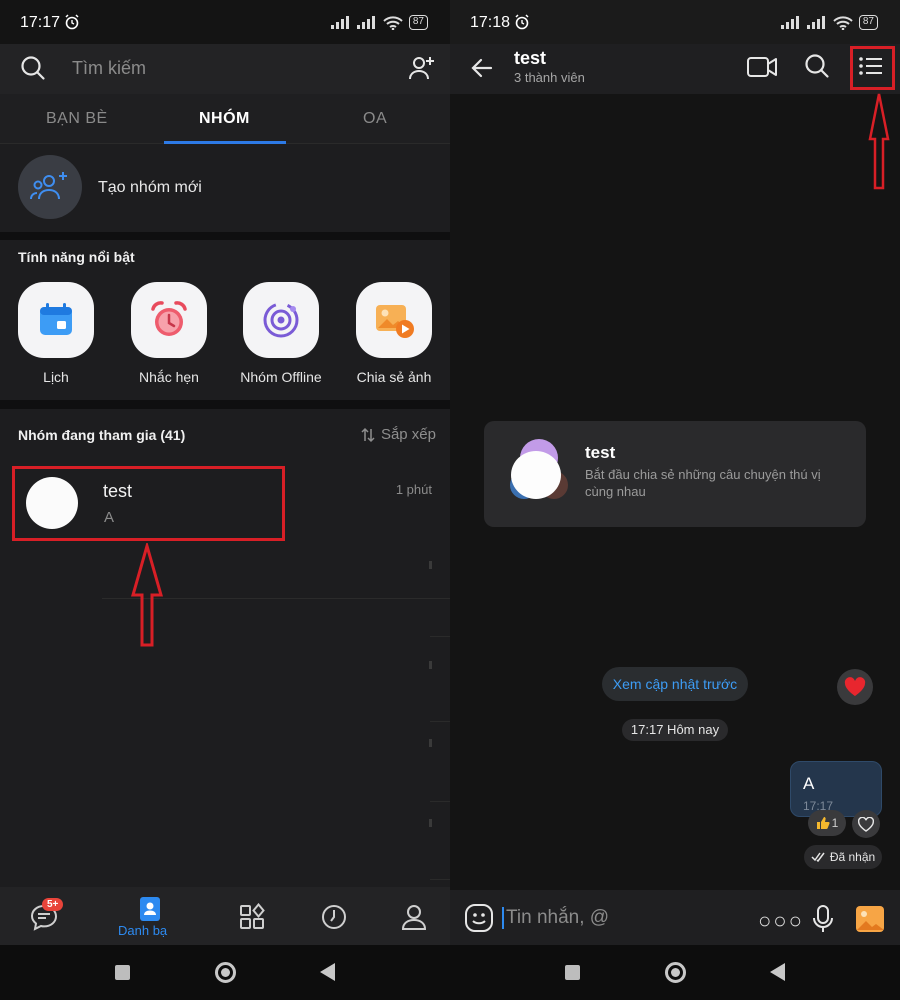  Describe the element at coordinates (852, 857) in the screenshot. I see `delivery-label: Đã nhận` at that location.